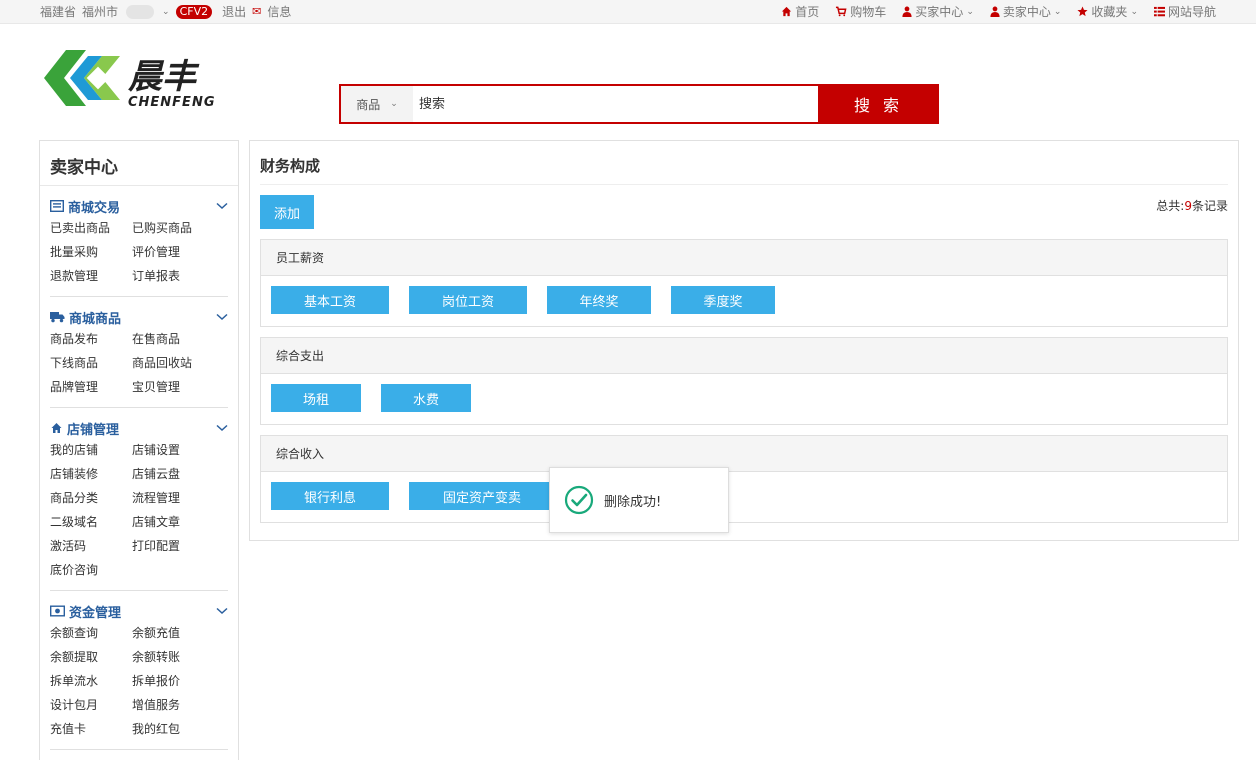 This screenshot has height=760, width=1256. Describe the element at coordinates (938, 11) in the screenshot. I see `topnav-item-2: 买家中心 ⌄` at that location.